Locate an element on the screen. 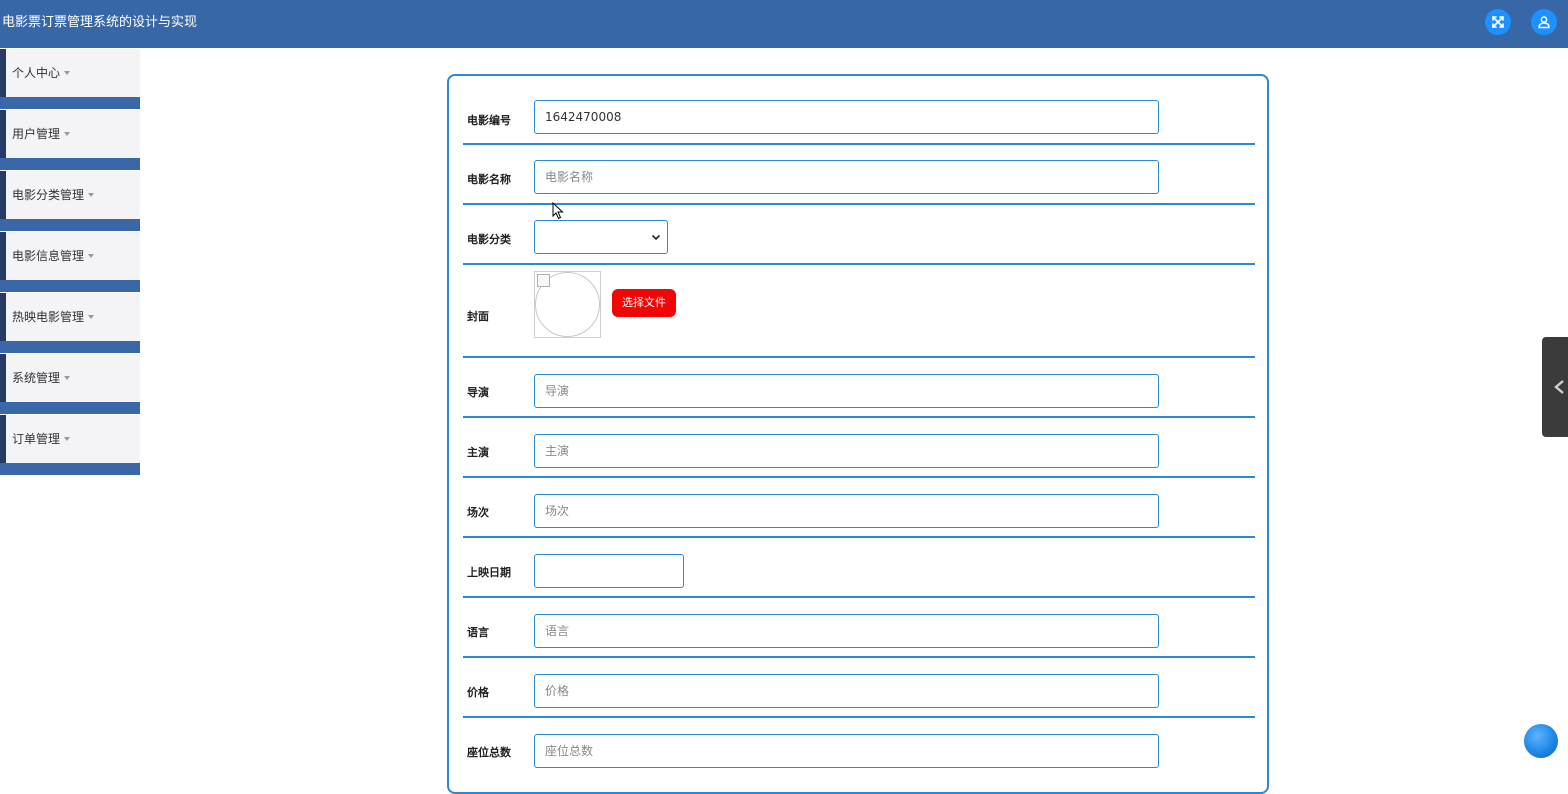  session-label: 场次 is located at coordinates (478, 512).